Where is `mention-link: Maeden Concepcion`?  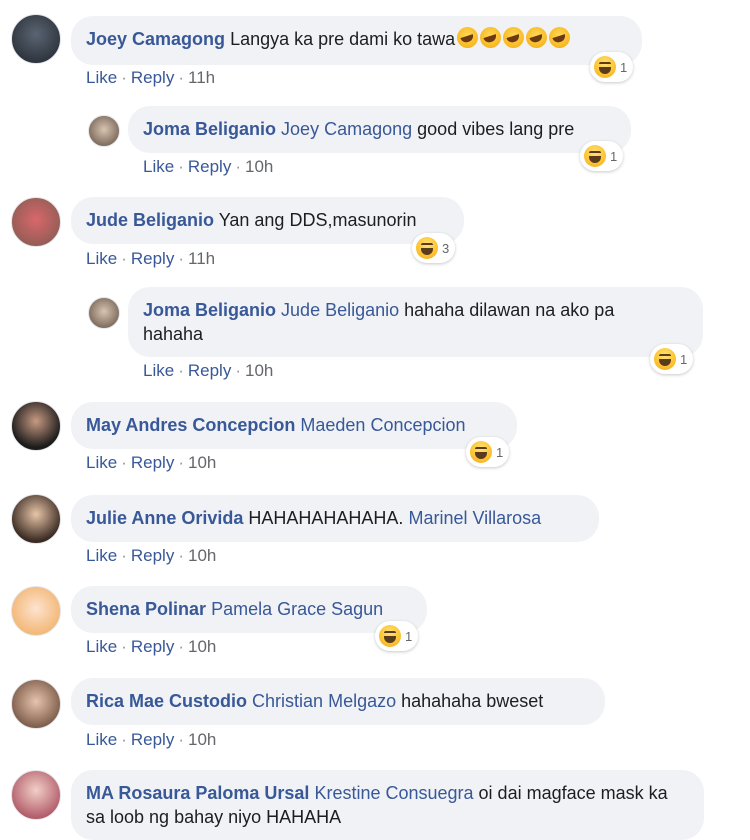
mention-link: Maeden Concepcion is located at coordinates (382, 425).